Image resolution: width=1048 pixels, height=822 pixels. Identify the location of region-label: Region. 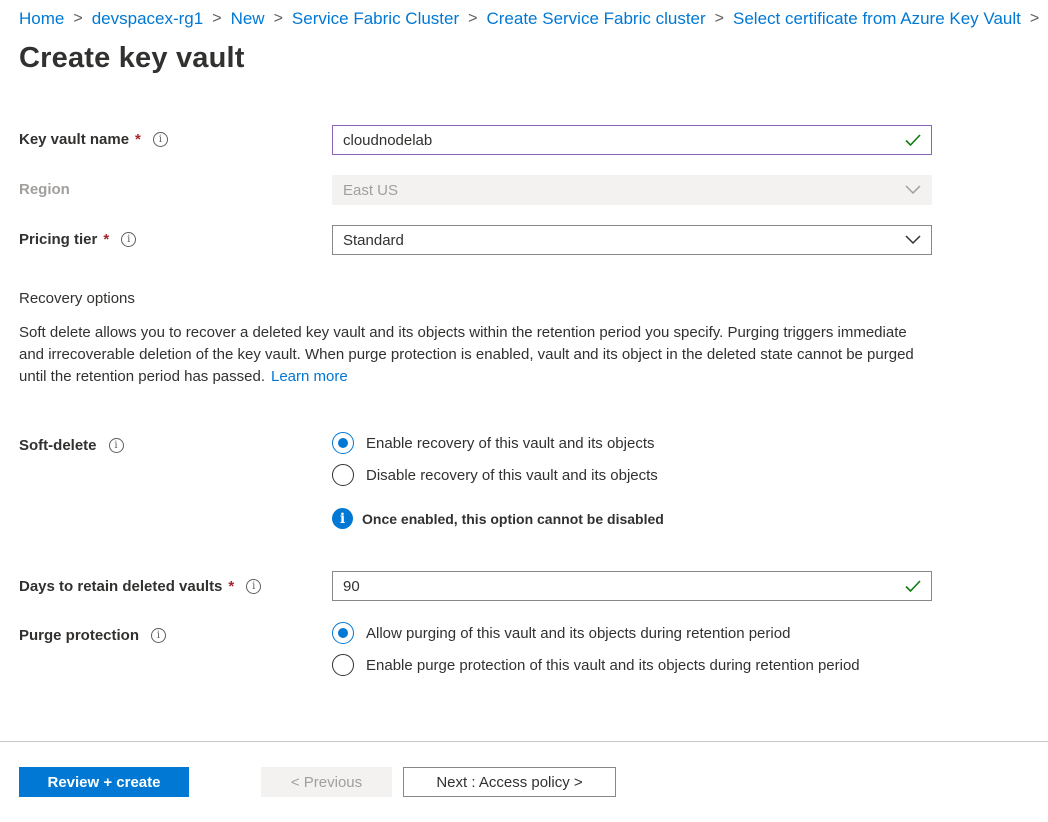
(44, 189).